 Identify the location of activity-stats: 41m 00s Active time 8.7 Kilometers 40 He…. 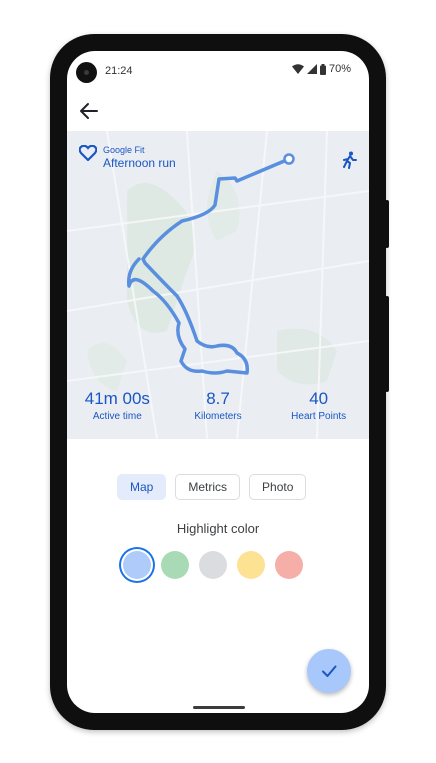
(218, 406).